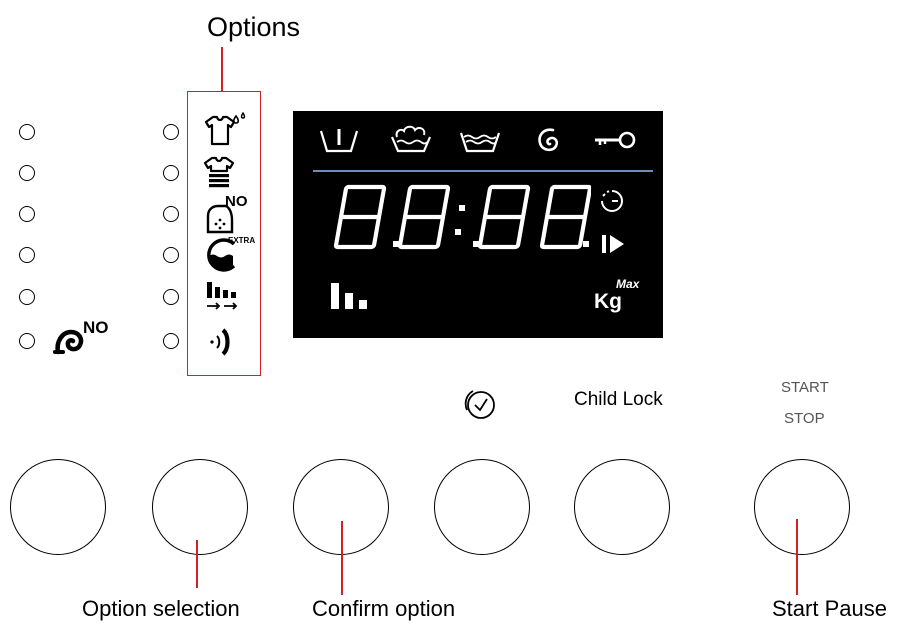  I want to click on seven-segment-digits, so click(461, 219).